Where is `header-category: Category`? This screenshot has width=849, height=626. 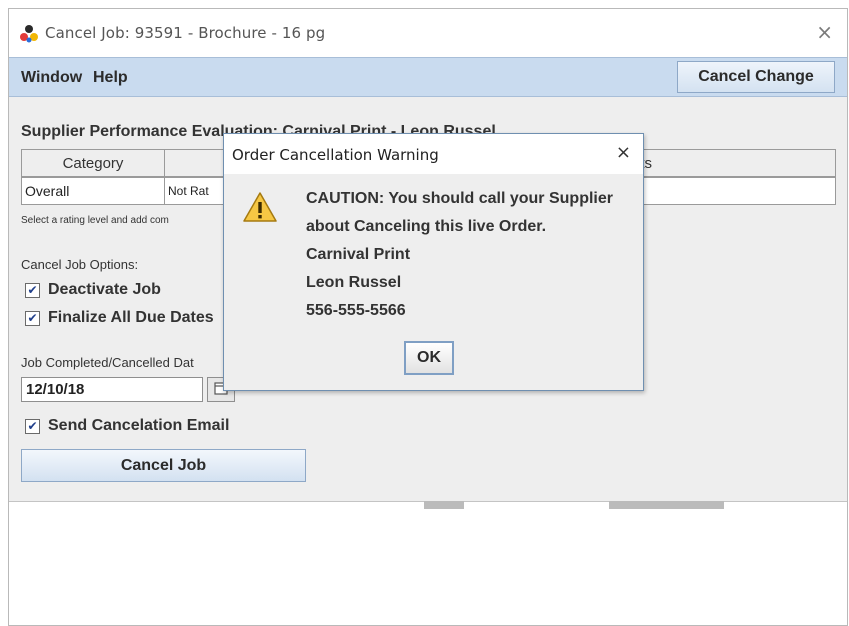
header-category: Category is located at coordinates (93, 163).